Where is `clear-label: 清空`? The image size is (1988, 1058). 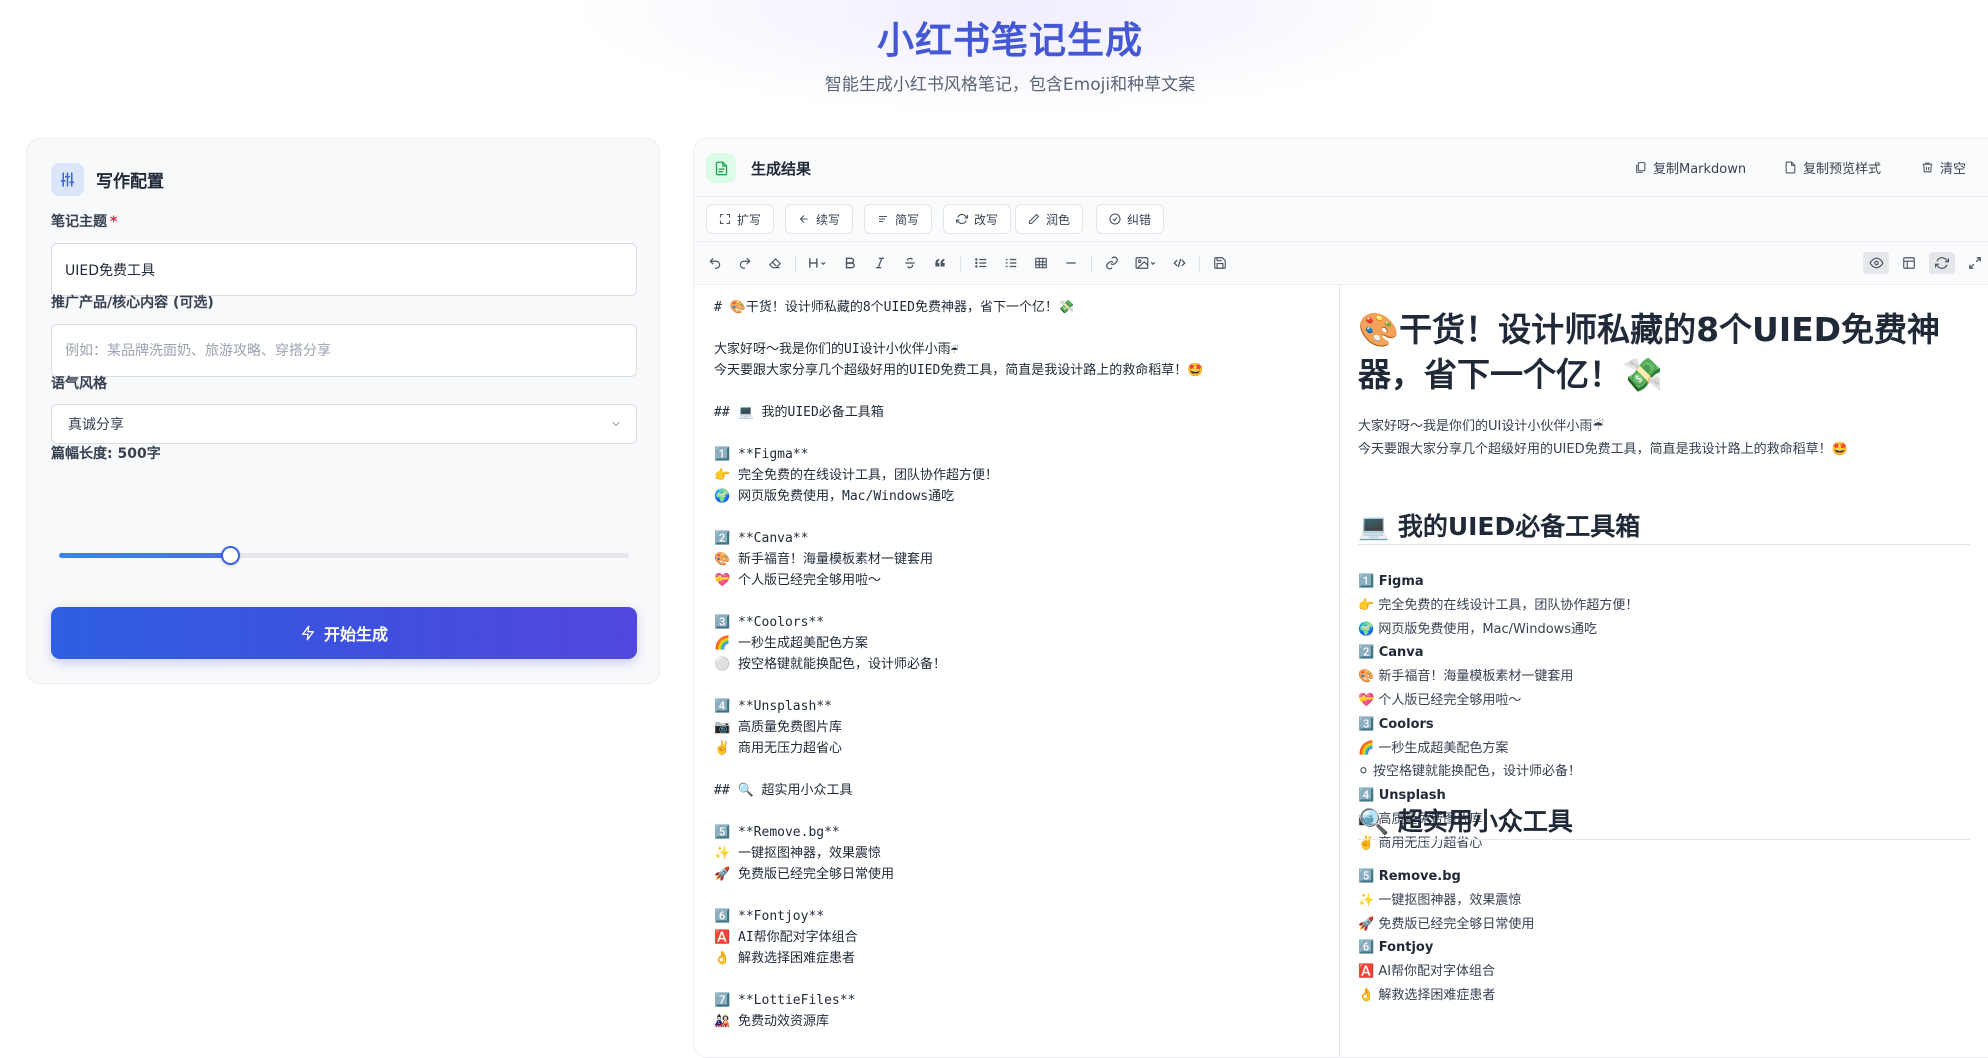
clear-label: 清空 is located at coordinates (1953, 169).